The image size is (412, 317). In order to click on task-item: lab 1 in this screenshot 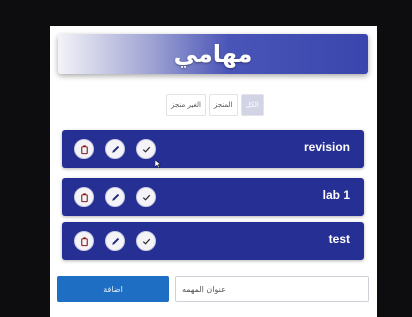, I will do `click(213, 197)`.